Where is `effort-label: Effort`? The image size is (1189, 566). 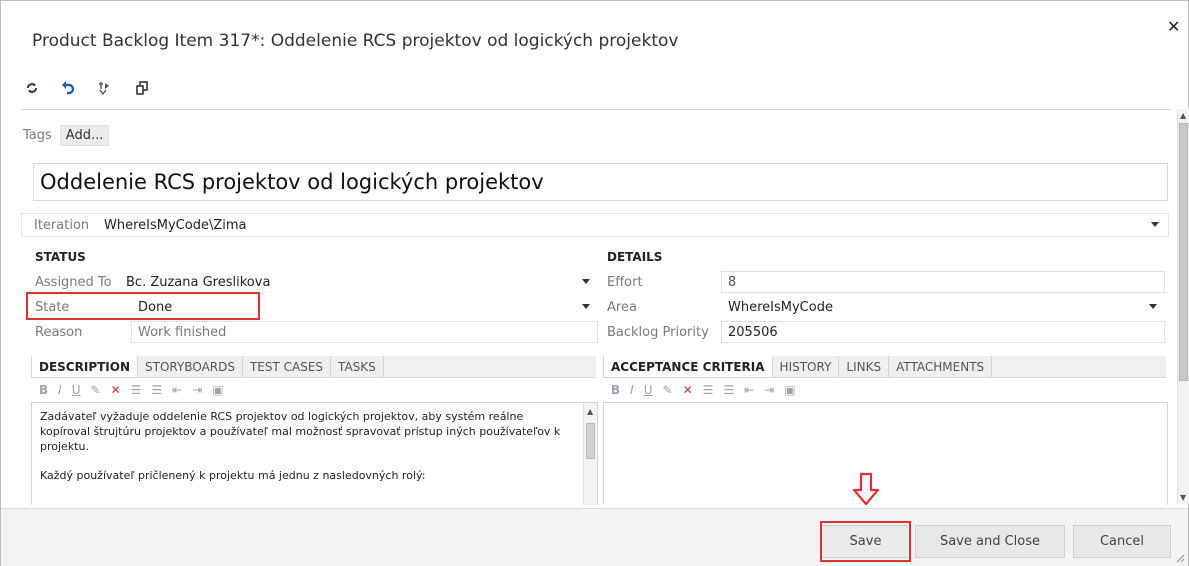
effort-label: Effort is located at coordinates (625, 282).